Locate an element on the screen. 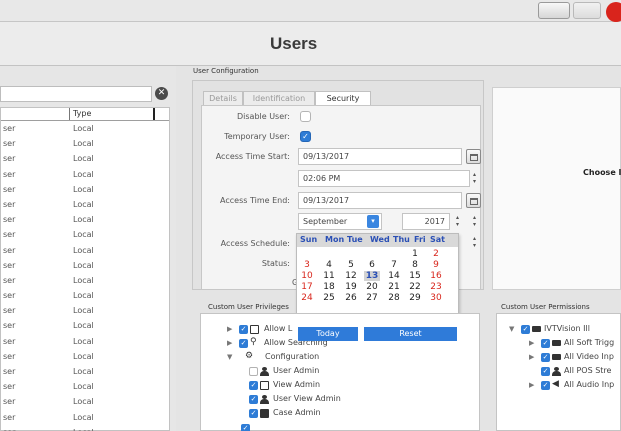  calendar-day: 12 is located at coordinates (351, 276).